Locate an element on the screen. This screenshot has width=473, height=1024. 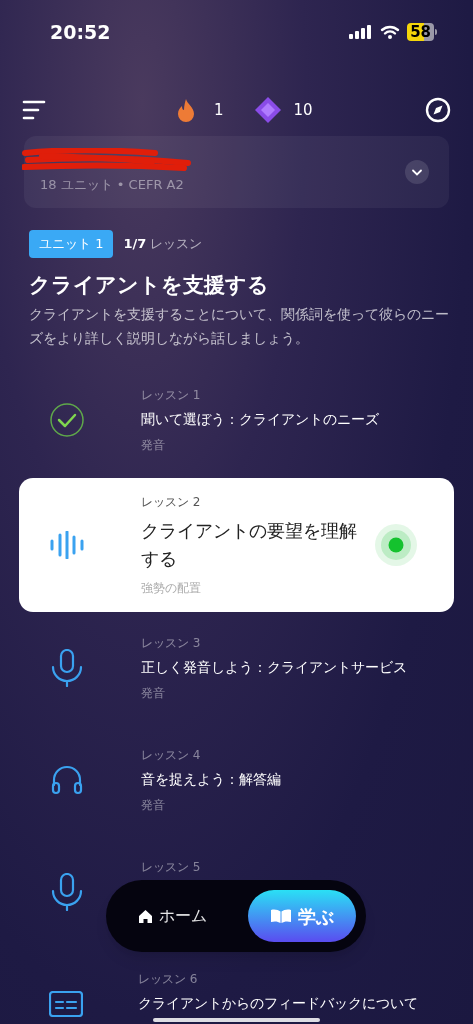
lesson-number: レッスン 3 is located at coordinates (171, 643).